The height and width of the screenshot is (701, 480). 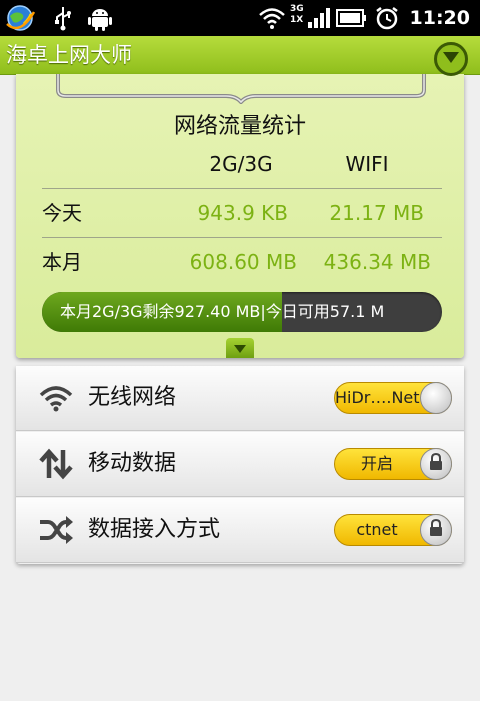 What do you see at coordinates (297, 14) in the screenshot?
I see `network-type-badge: 3G 1X` at bounding box center [297, 14].